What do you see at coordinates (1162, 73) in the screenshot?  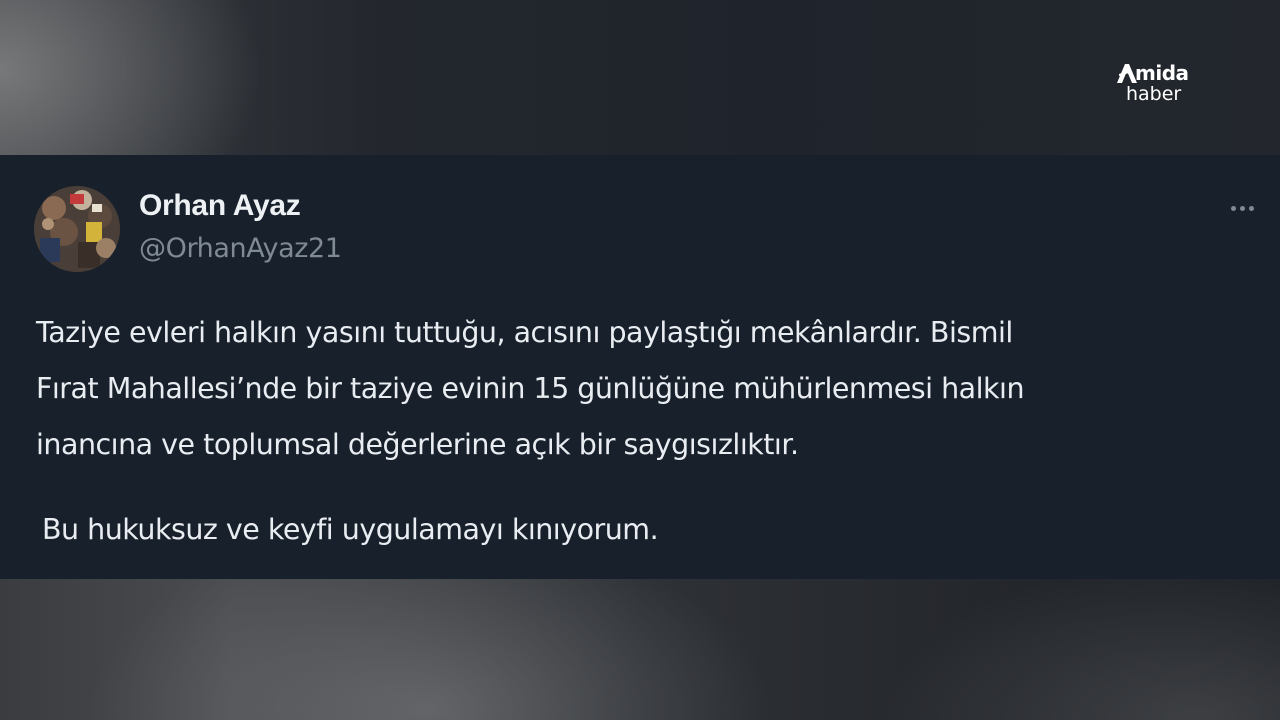 I see `logo-brand-text: mida` at bounding box center [1162, 73].